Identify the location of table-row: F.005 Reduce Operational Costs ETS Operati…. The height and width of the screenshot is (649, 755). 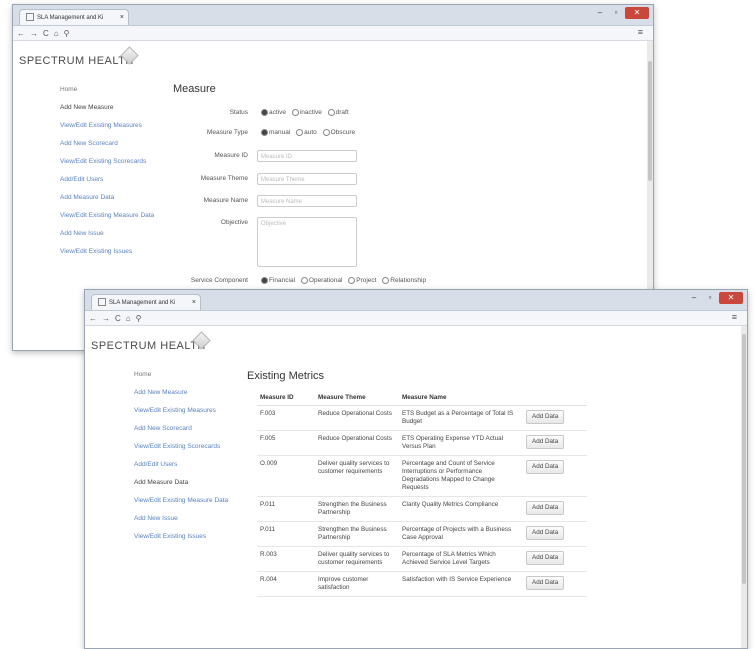
(422, 443).